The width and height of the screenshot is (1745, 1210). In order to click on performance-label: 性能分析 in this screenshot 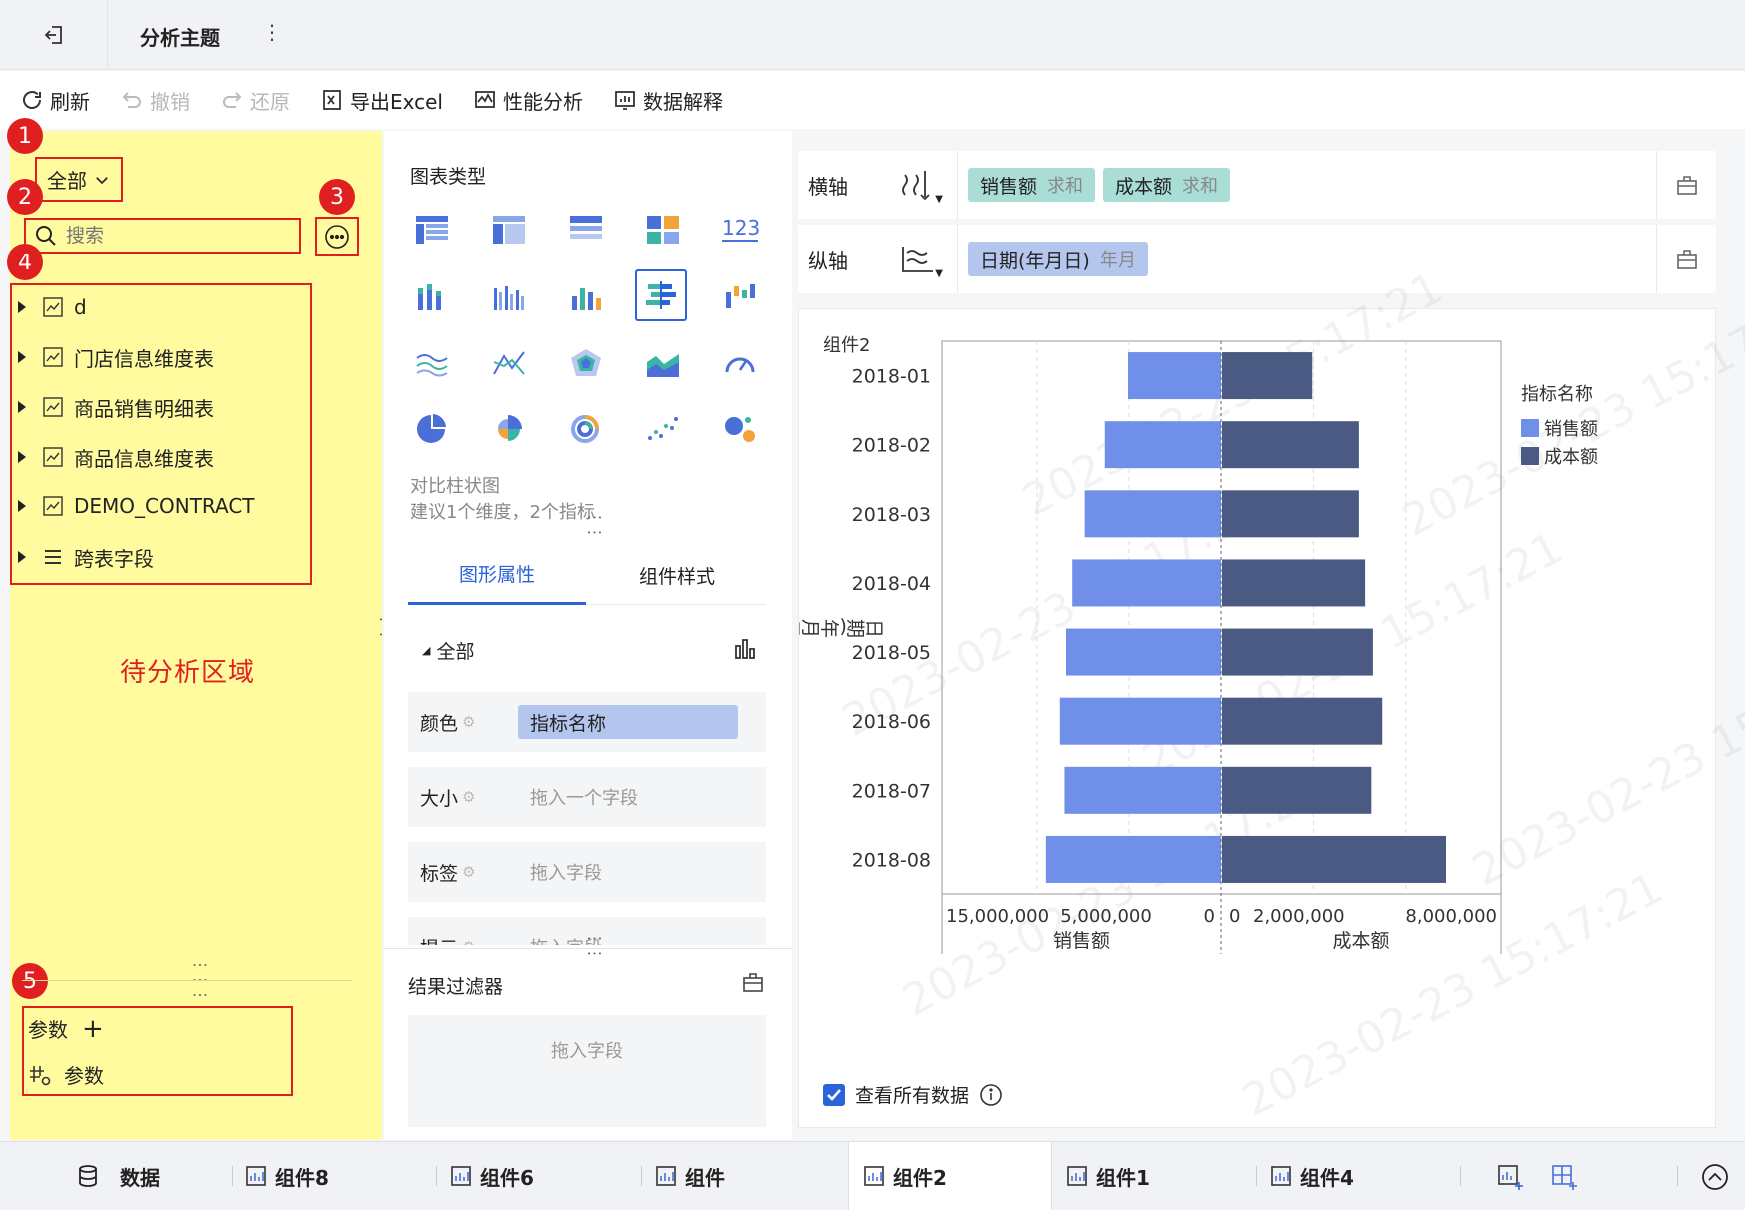, I will do `click(542, 101)`.